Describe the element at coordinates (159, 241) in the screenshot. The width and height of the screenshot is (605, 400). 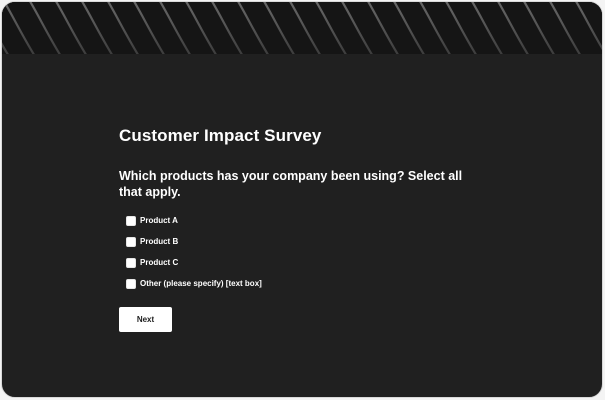
I see `option-label-product-b: Product B` at that location.